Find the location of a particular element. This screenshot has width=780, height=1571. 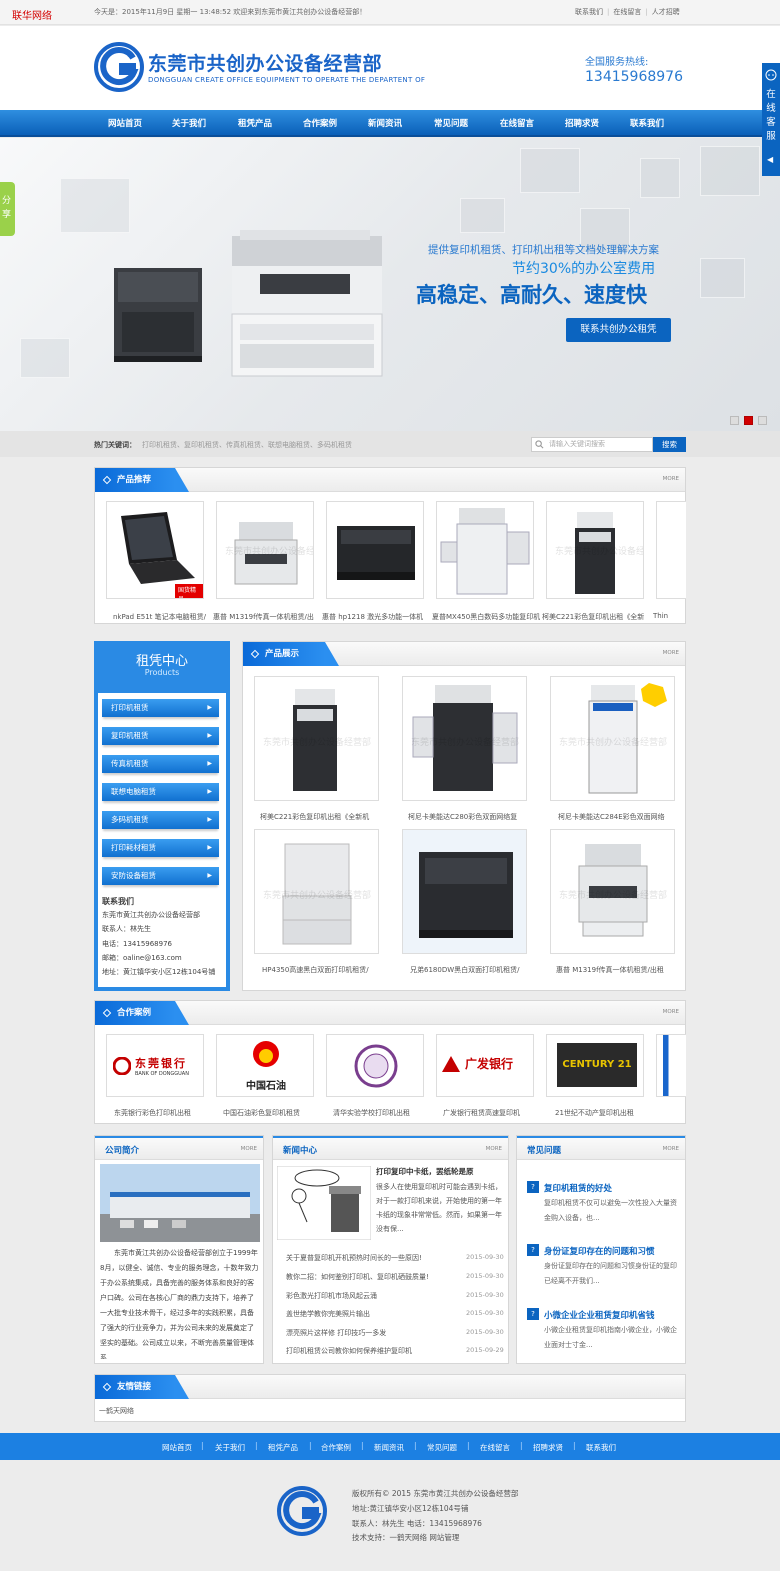

chat-icon is located at coordinates (771, 75).